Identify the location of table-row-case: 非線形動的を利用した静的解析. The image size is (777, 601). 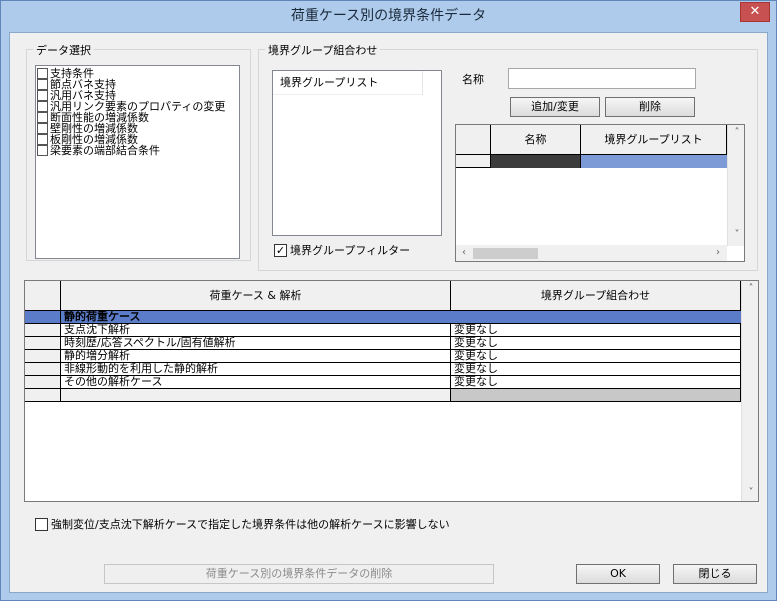
(256, 369).